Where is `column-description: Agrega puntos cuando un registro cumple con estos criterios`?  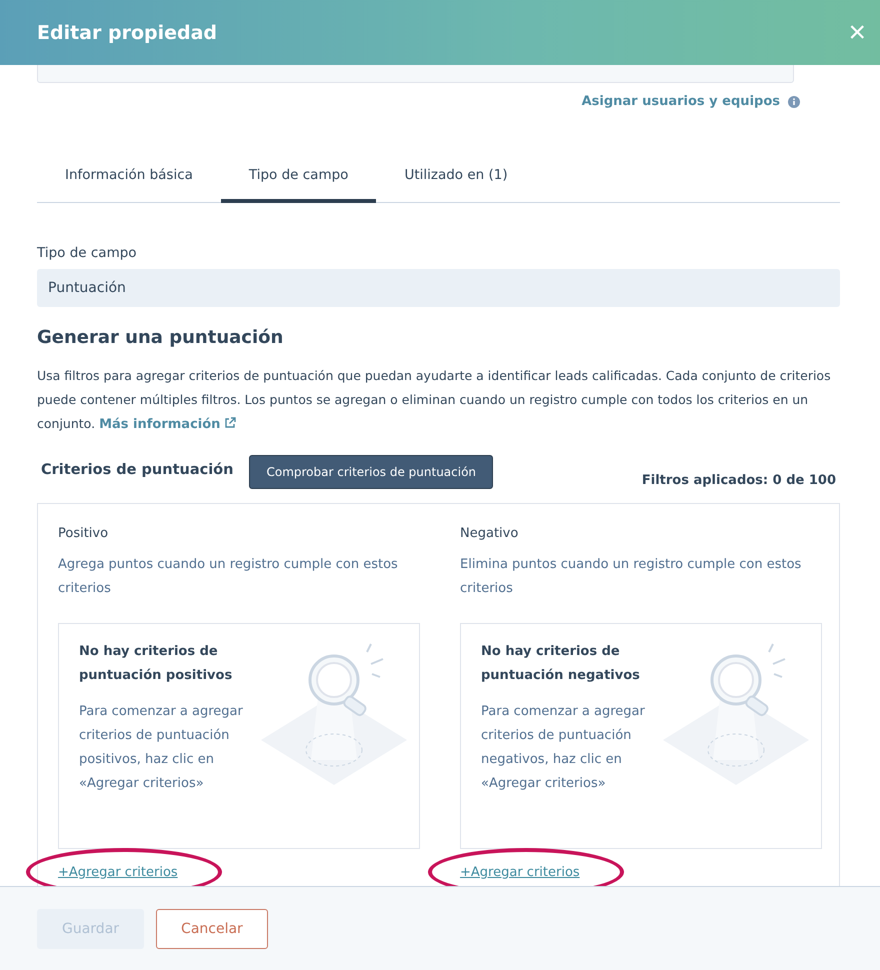
column-description: Agrega puntos cuando un registro cumple con estos criterios is located at coordinates (228, 577).